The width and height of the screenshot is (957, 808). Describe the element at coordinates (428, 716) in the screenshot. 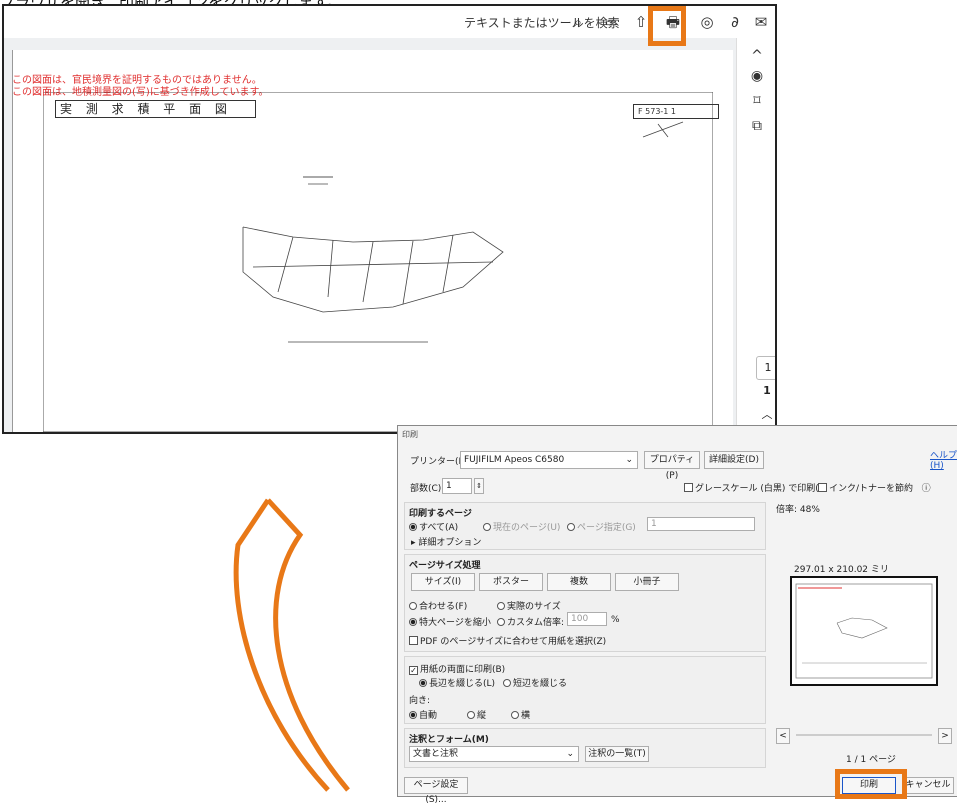

I see `orientation-auto-label: 自動` at that location.